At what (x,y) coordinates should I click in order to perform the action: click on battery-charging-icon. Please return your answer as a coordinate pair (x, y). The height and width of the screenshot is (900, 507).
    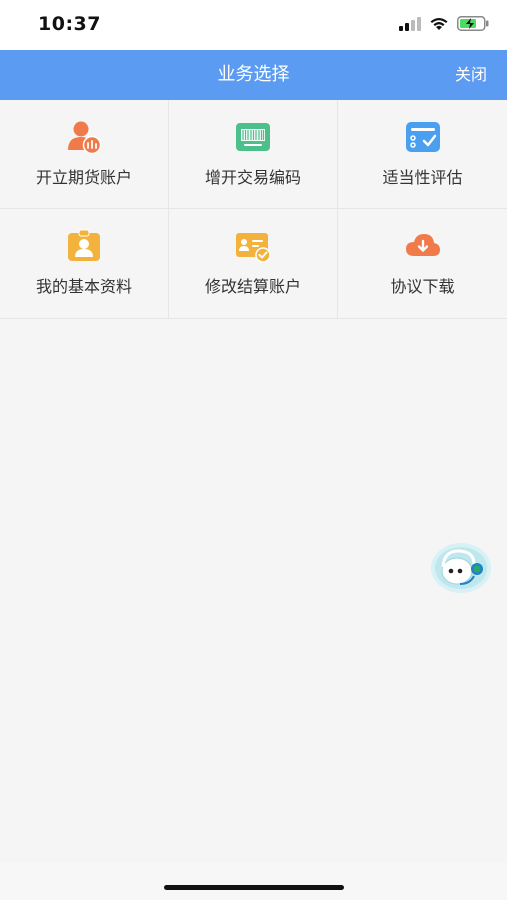
    Looking at the image, I should click on (473, 23).